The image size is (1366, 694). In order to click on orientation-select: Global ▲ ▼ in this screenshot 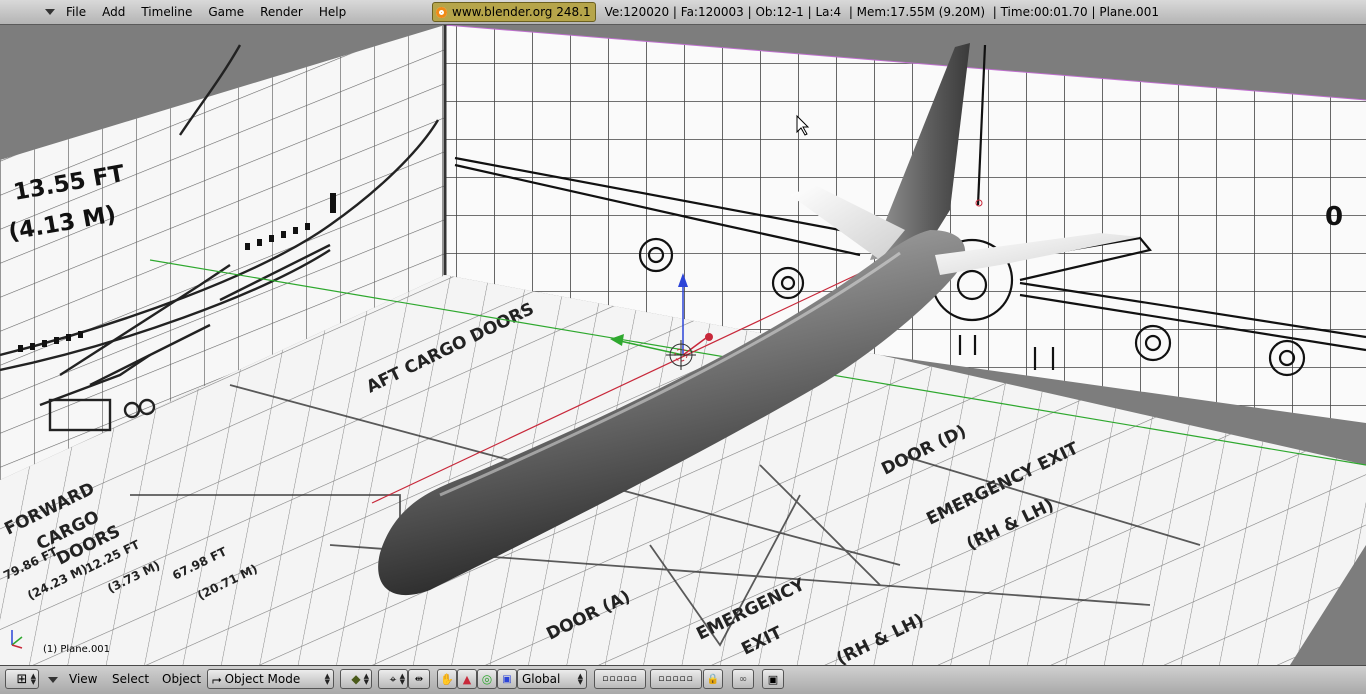, I will do `click(552, 679)`.